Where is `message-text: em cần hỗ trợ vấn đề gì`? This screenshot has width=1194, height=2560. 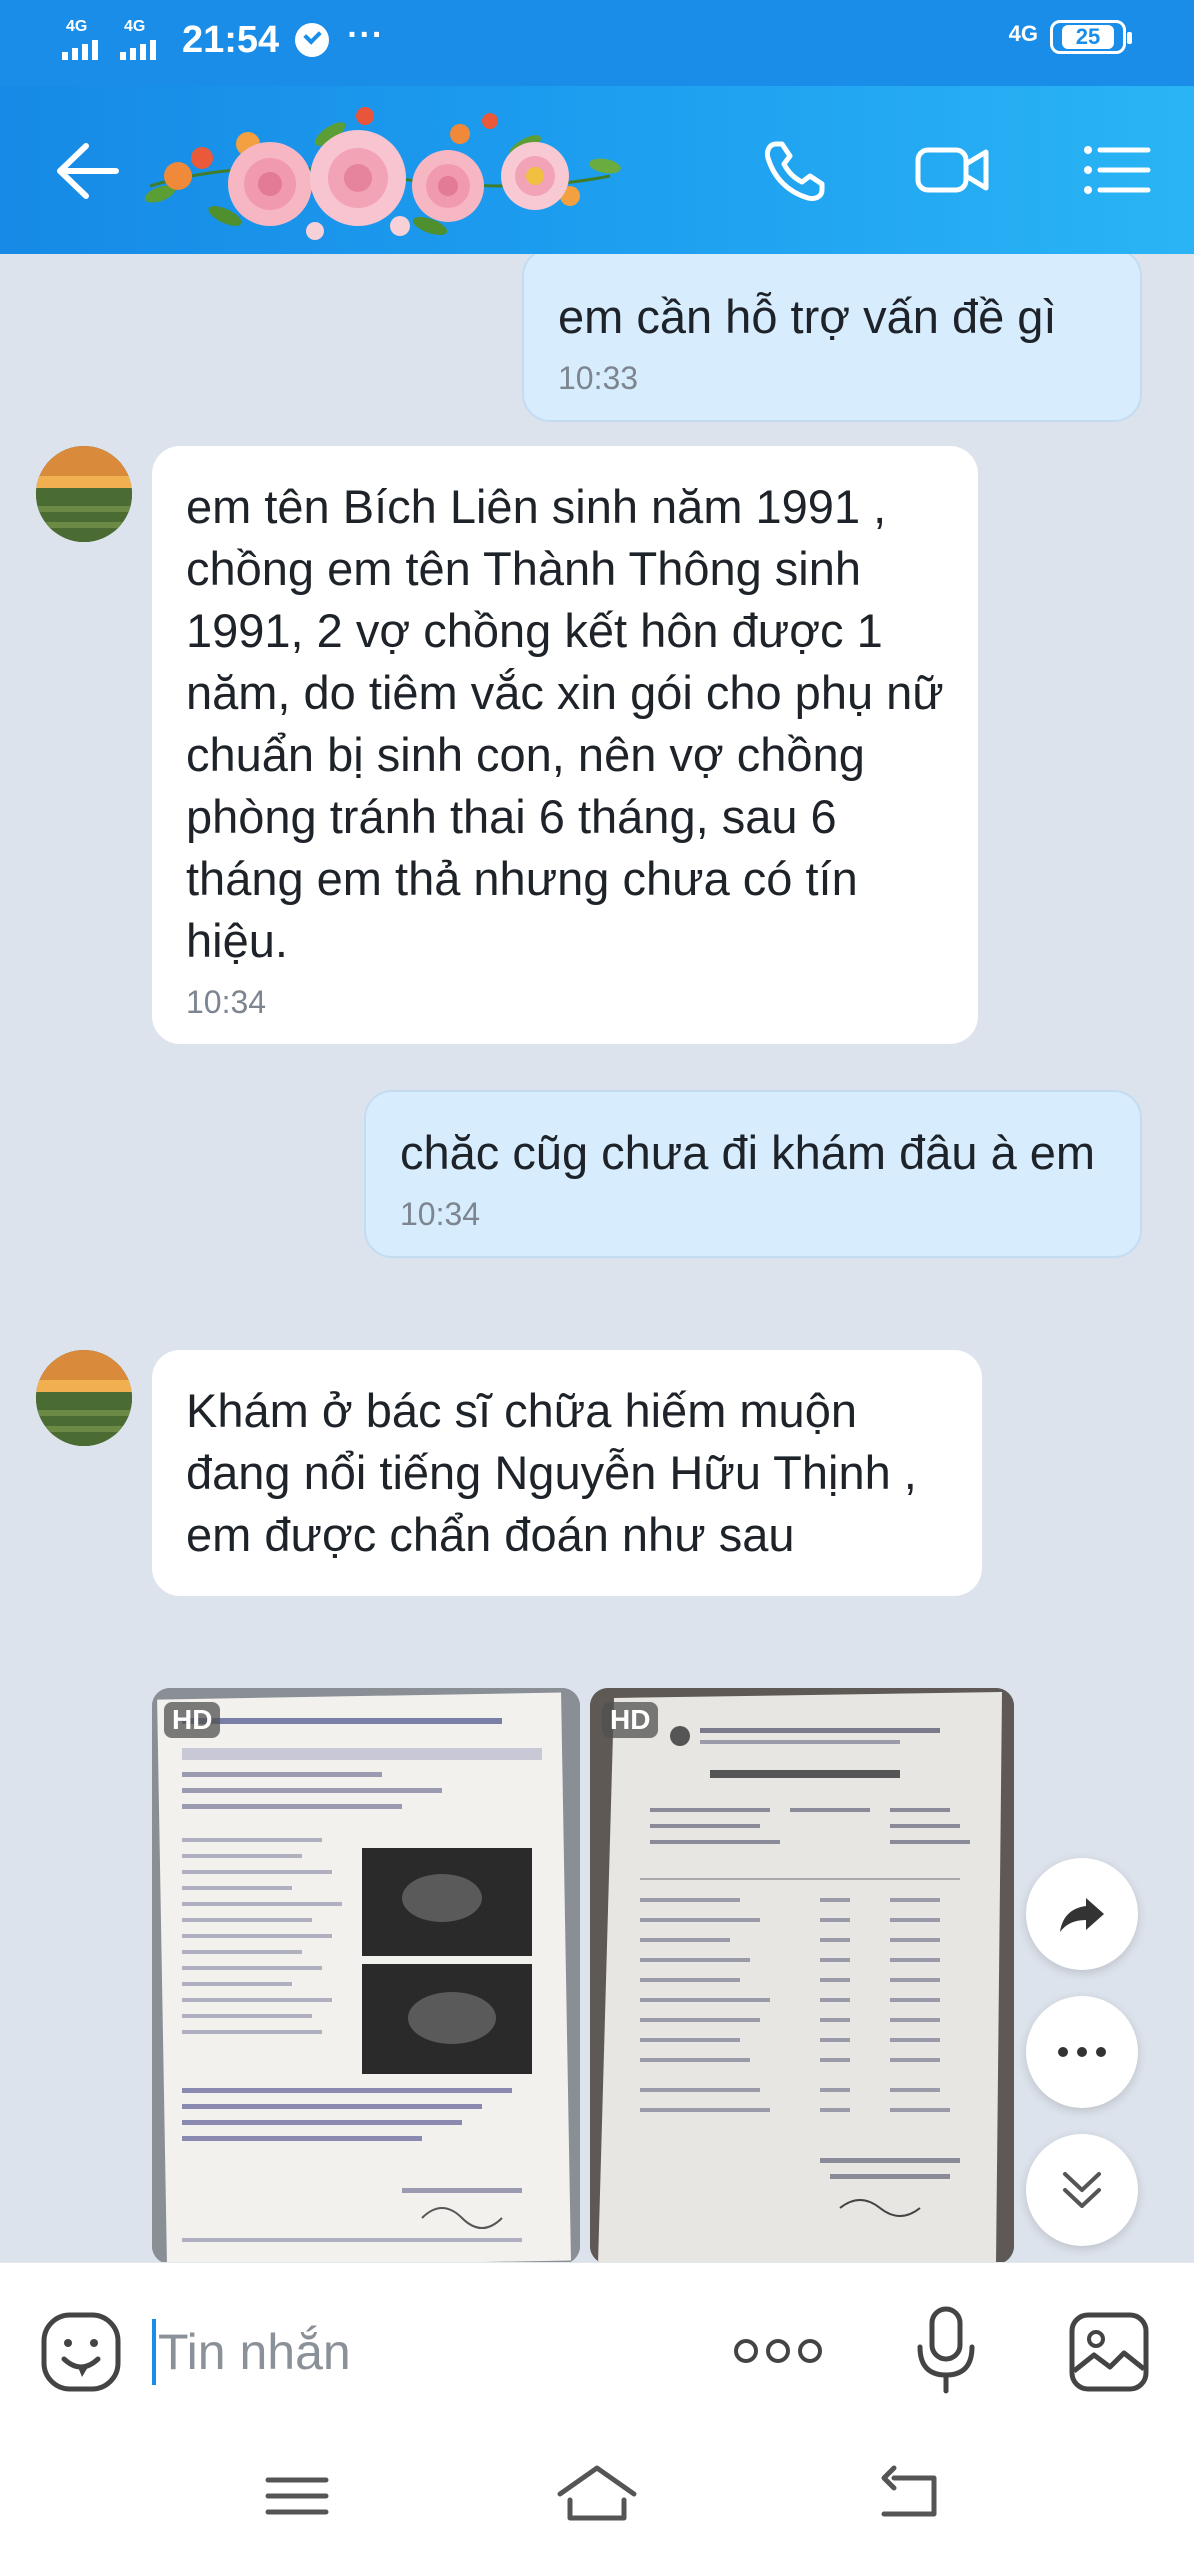 message-text: em cần hỗ trợ vấn đề gì is located at coordinates (807, 316).